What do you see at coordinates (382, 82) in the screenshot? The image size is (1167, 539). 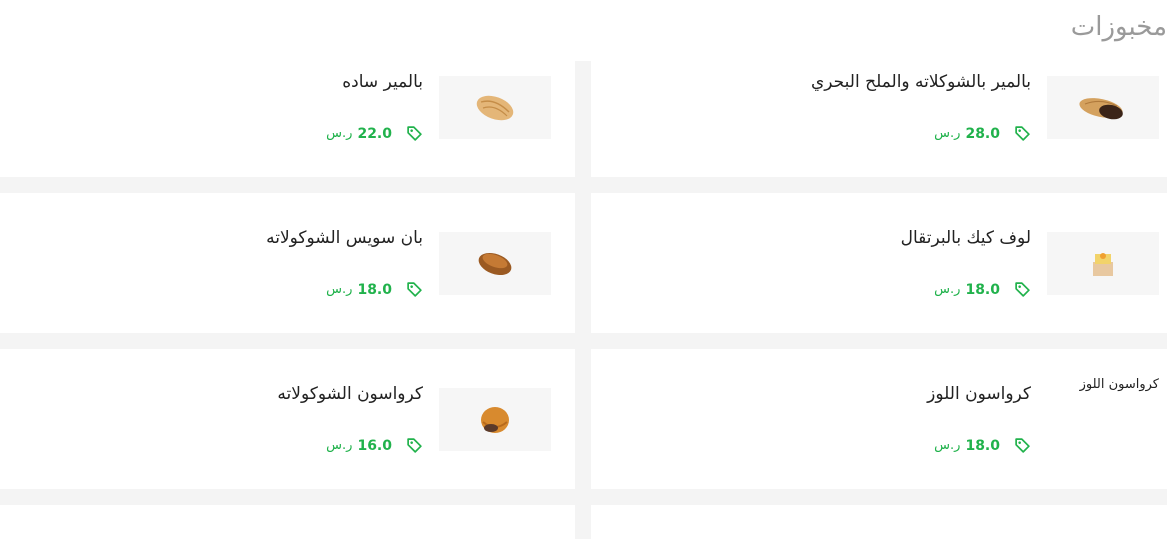 I see `product-name: بالمير ساده` at bounding box center [382, 82].